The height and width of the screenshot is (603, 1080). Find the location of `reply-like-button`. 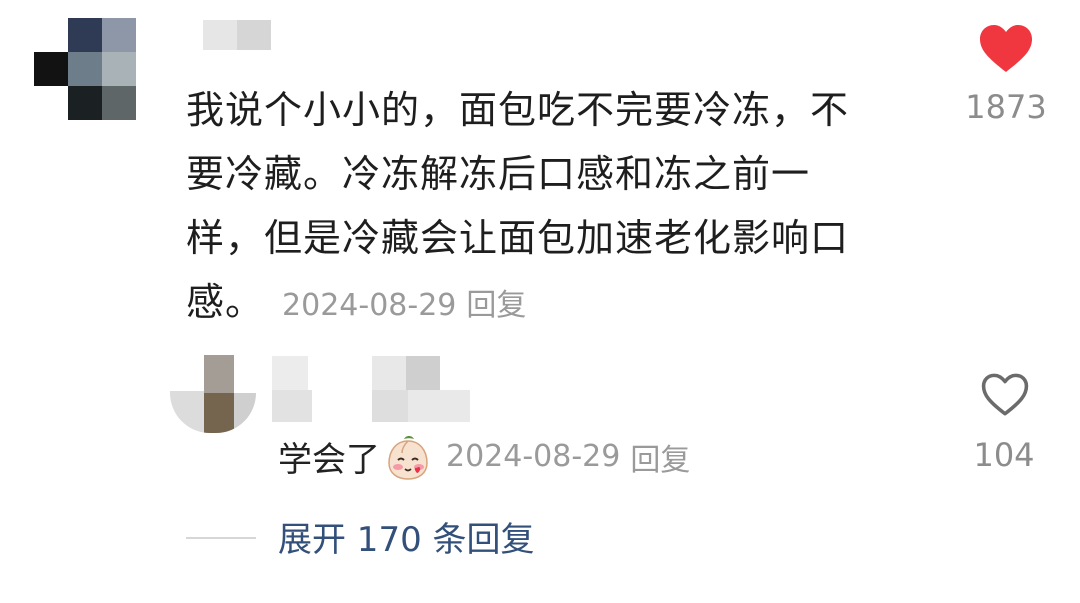

reply-like-button is located at coordinates (1005, 395).